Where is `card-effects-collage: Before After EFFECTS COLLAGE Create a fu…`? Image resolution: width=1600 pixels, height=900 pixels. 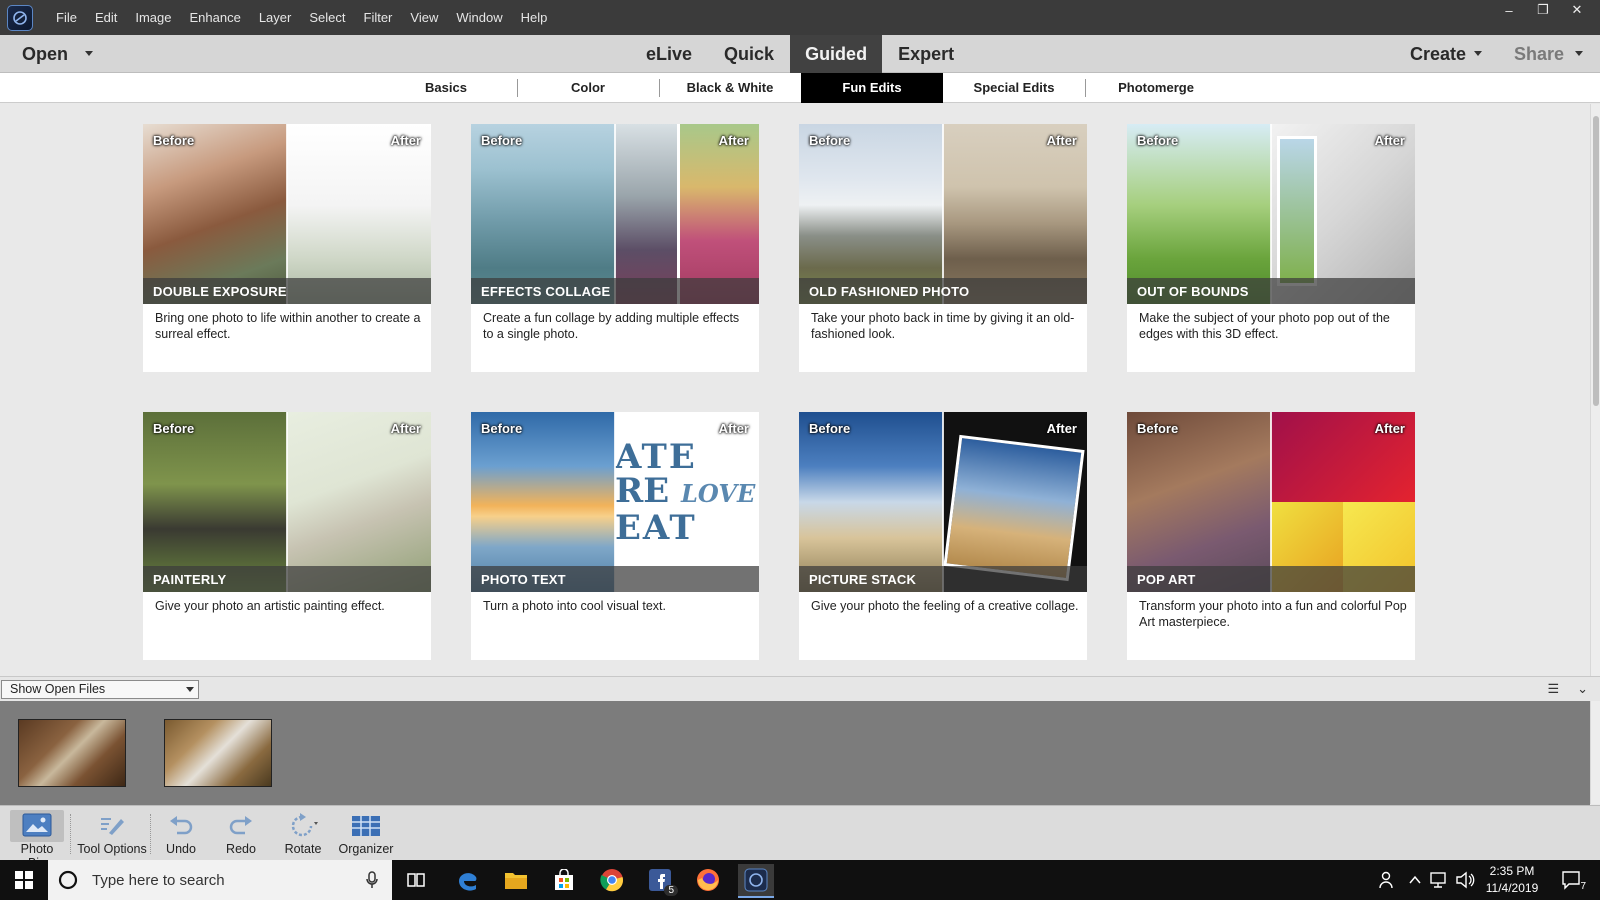
card-effects-collage: Before After EFFECTS COLLAGE Create a fu… is located at coordinates (615, 248).